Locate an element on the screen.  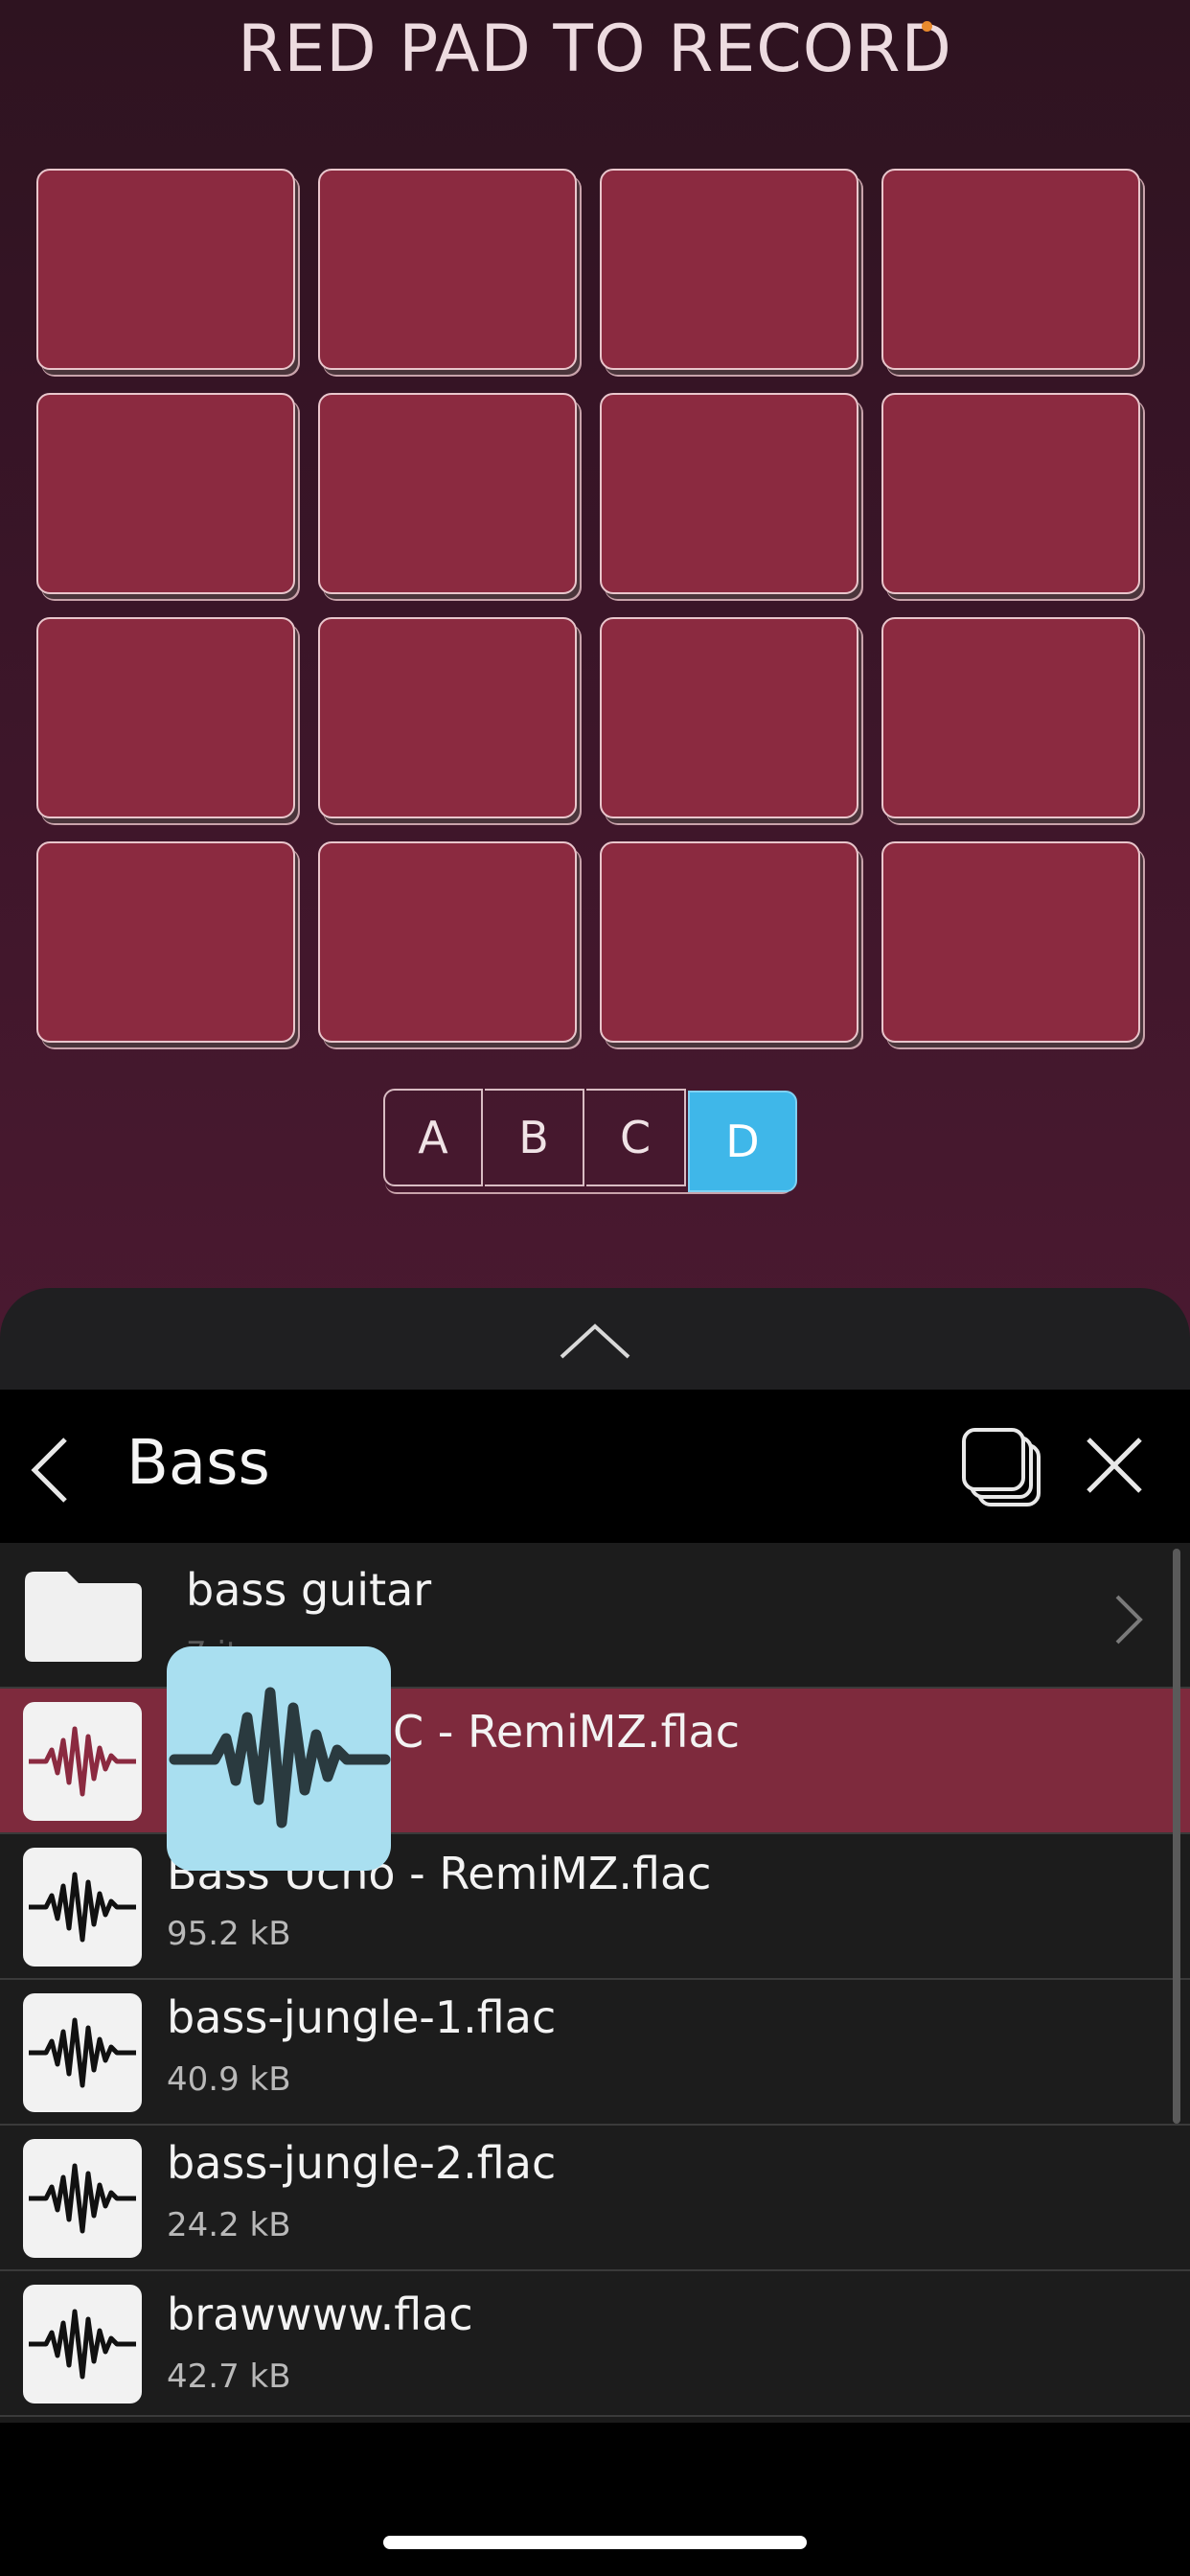
list-item-name: bass-jungle-2.flac is located at coordinates (362, 2163).